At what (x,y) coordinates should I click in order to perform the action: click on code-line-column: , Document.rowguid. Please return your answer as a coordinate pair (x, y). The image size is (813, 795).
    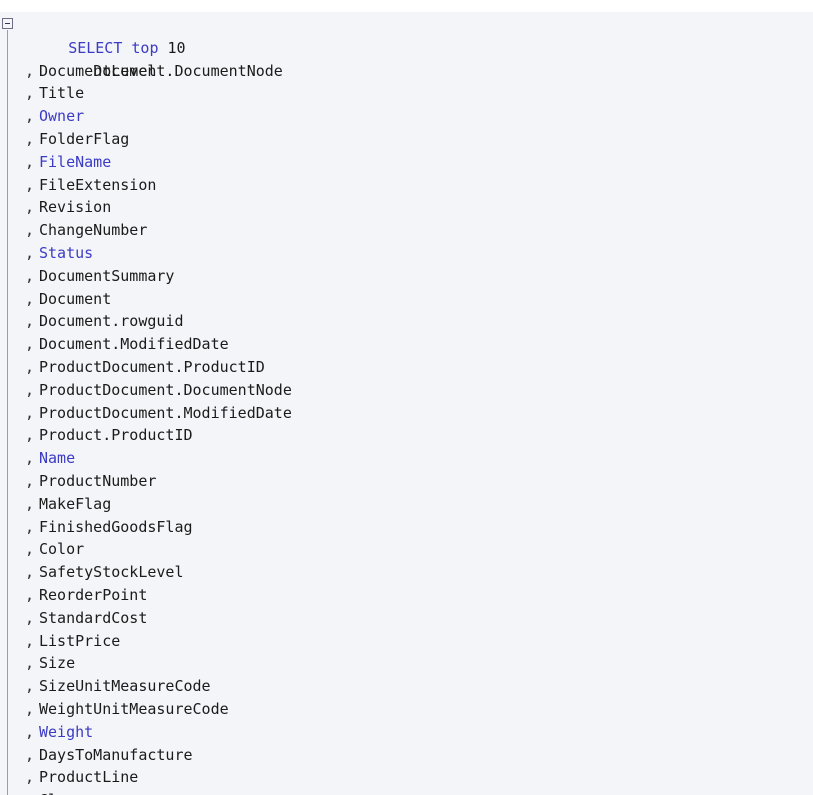
    Looking at the image, I should click on (406, 321).